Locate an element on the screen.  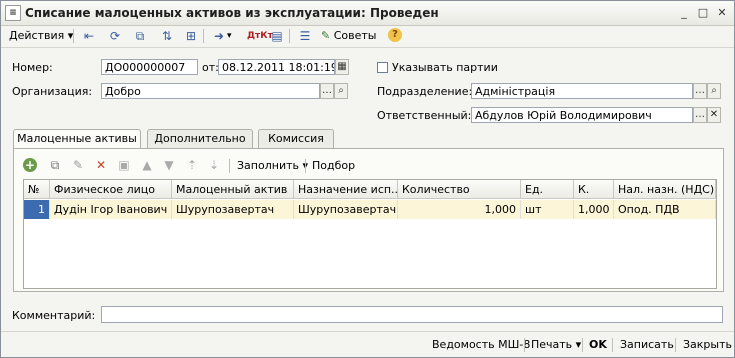
advice-label: Советы is located at coordinates (355, 35).